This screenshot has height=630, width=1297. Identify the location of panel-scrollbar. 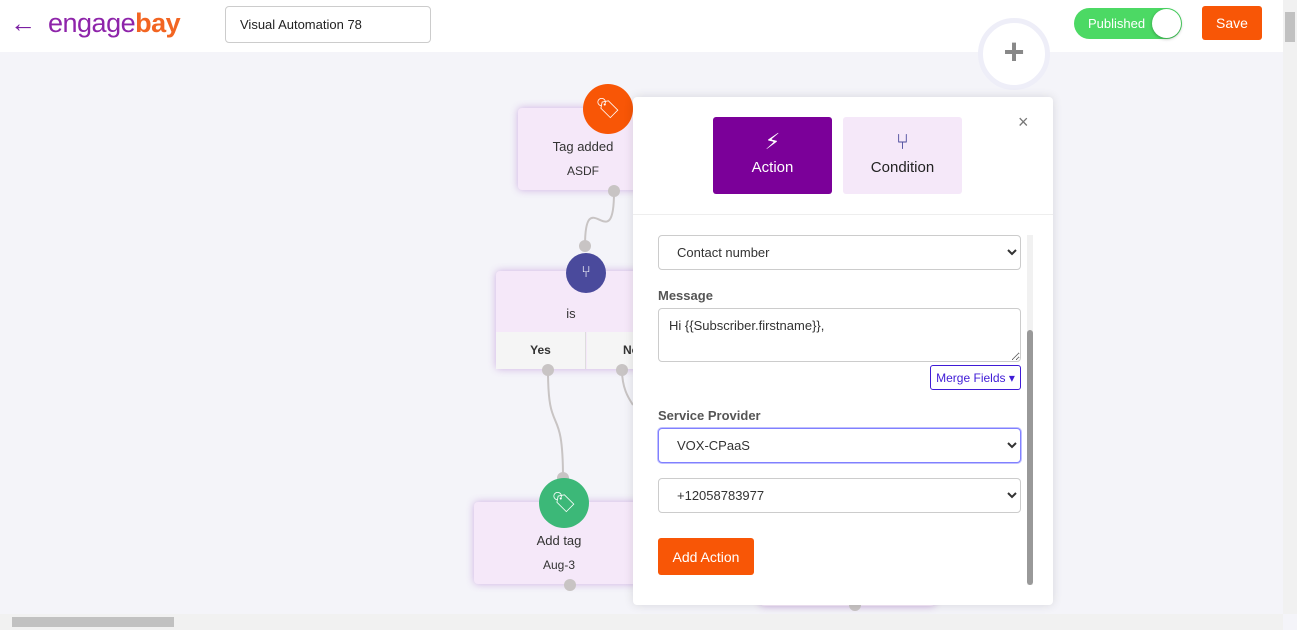
(1030, 410).